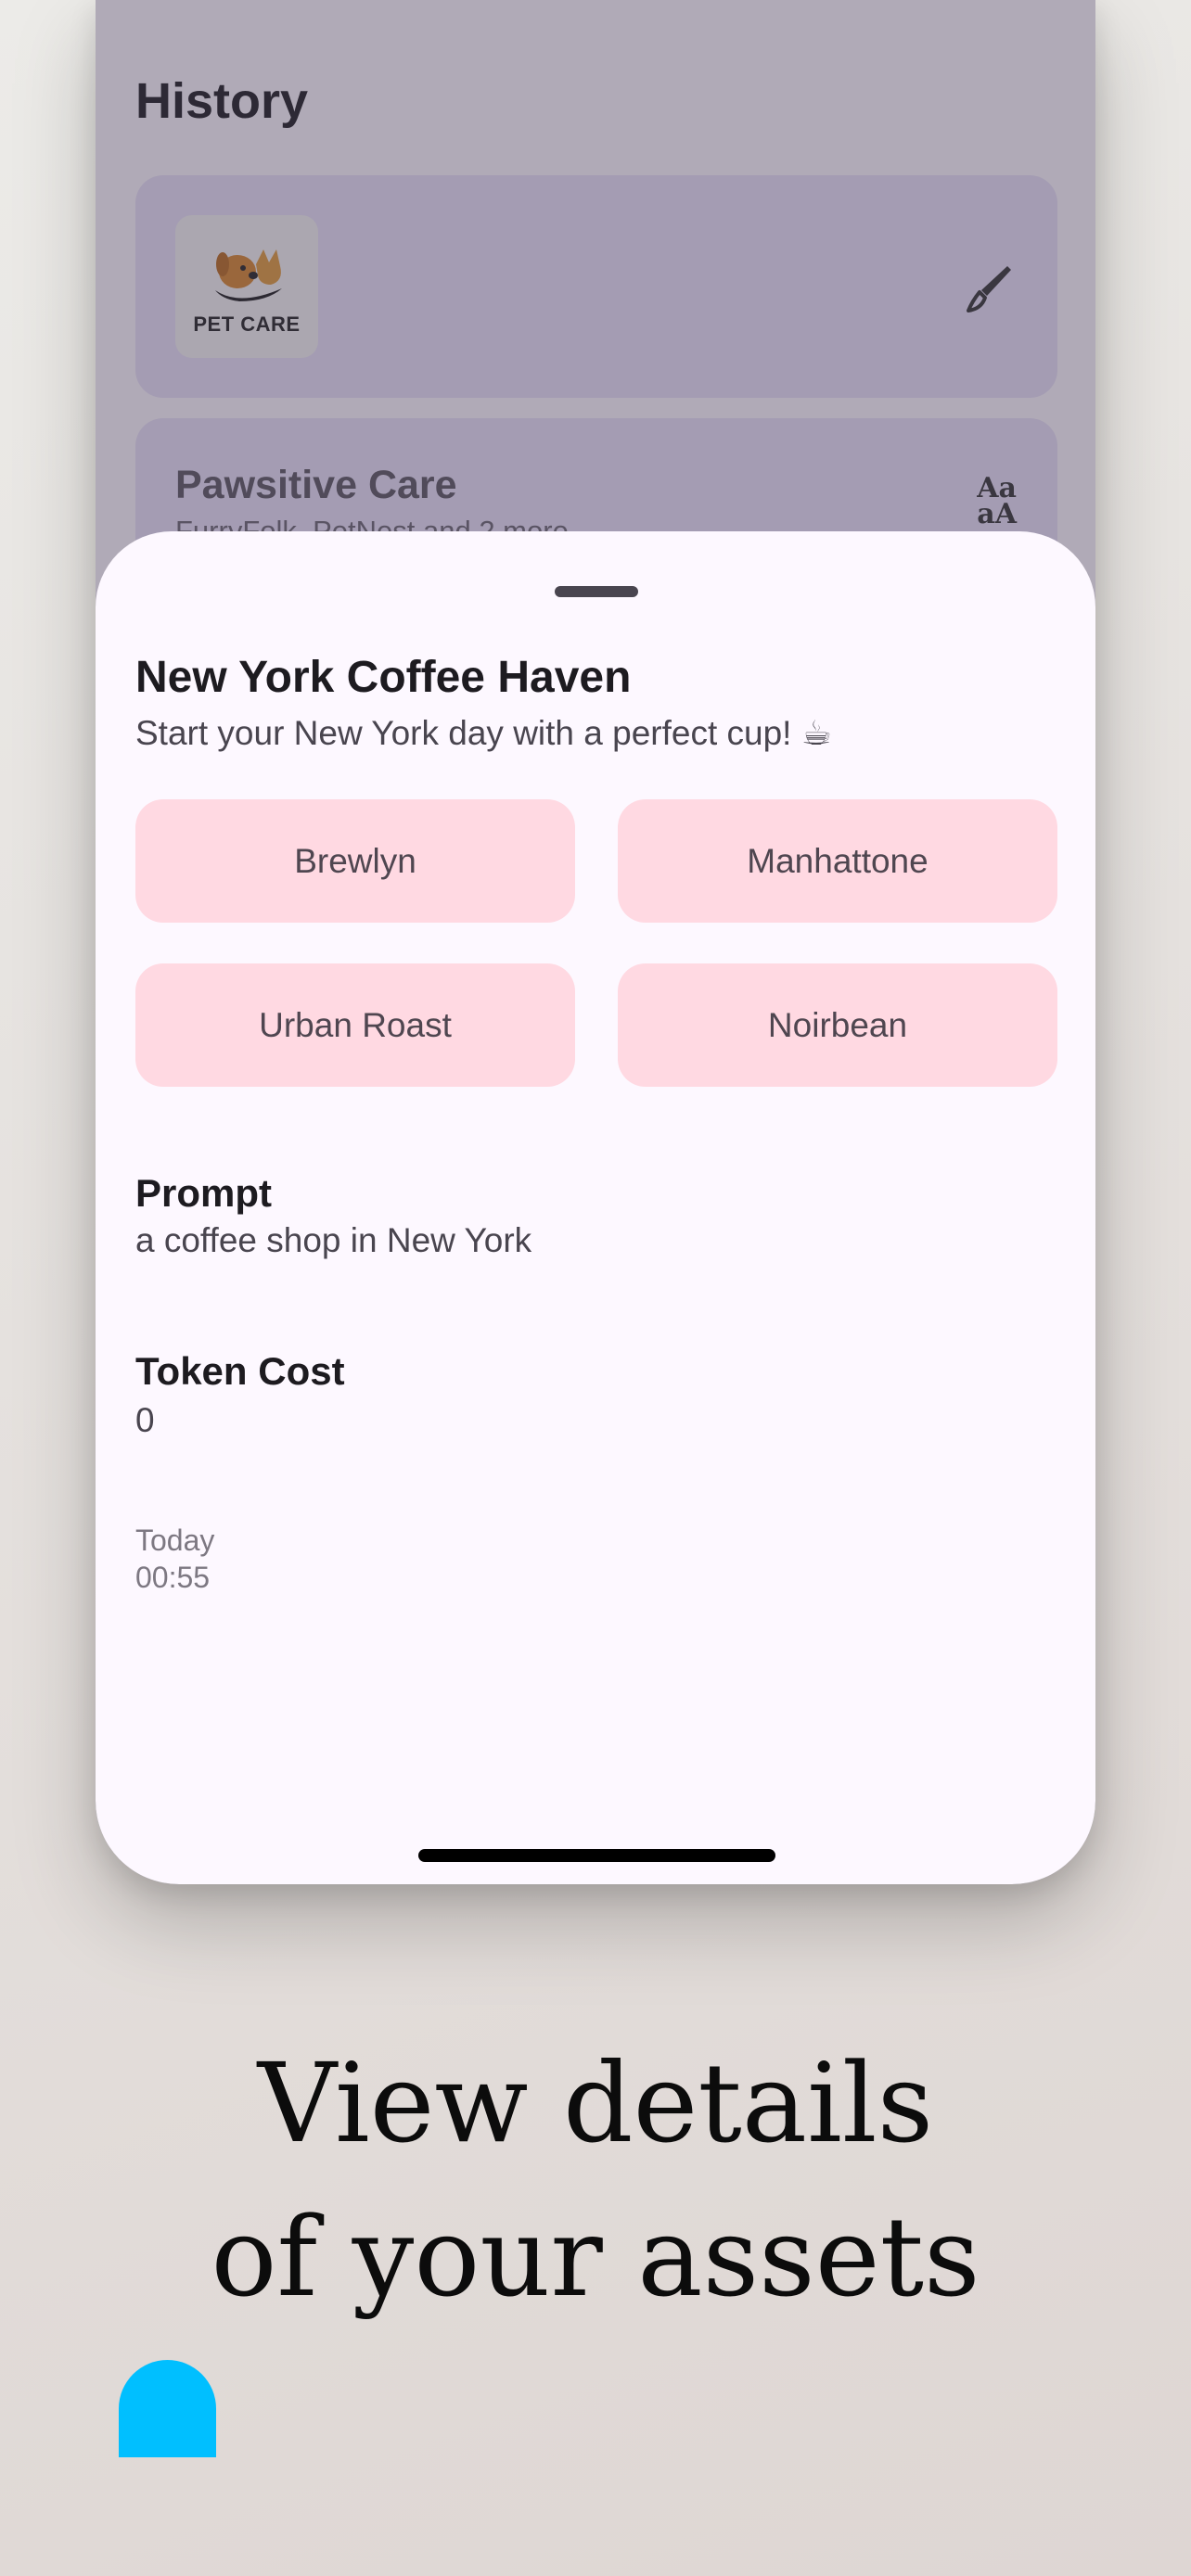 This screenshot has width=1191, height=2576. I want to click on caption-line-1: View details, so click(595, 2103).